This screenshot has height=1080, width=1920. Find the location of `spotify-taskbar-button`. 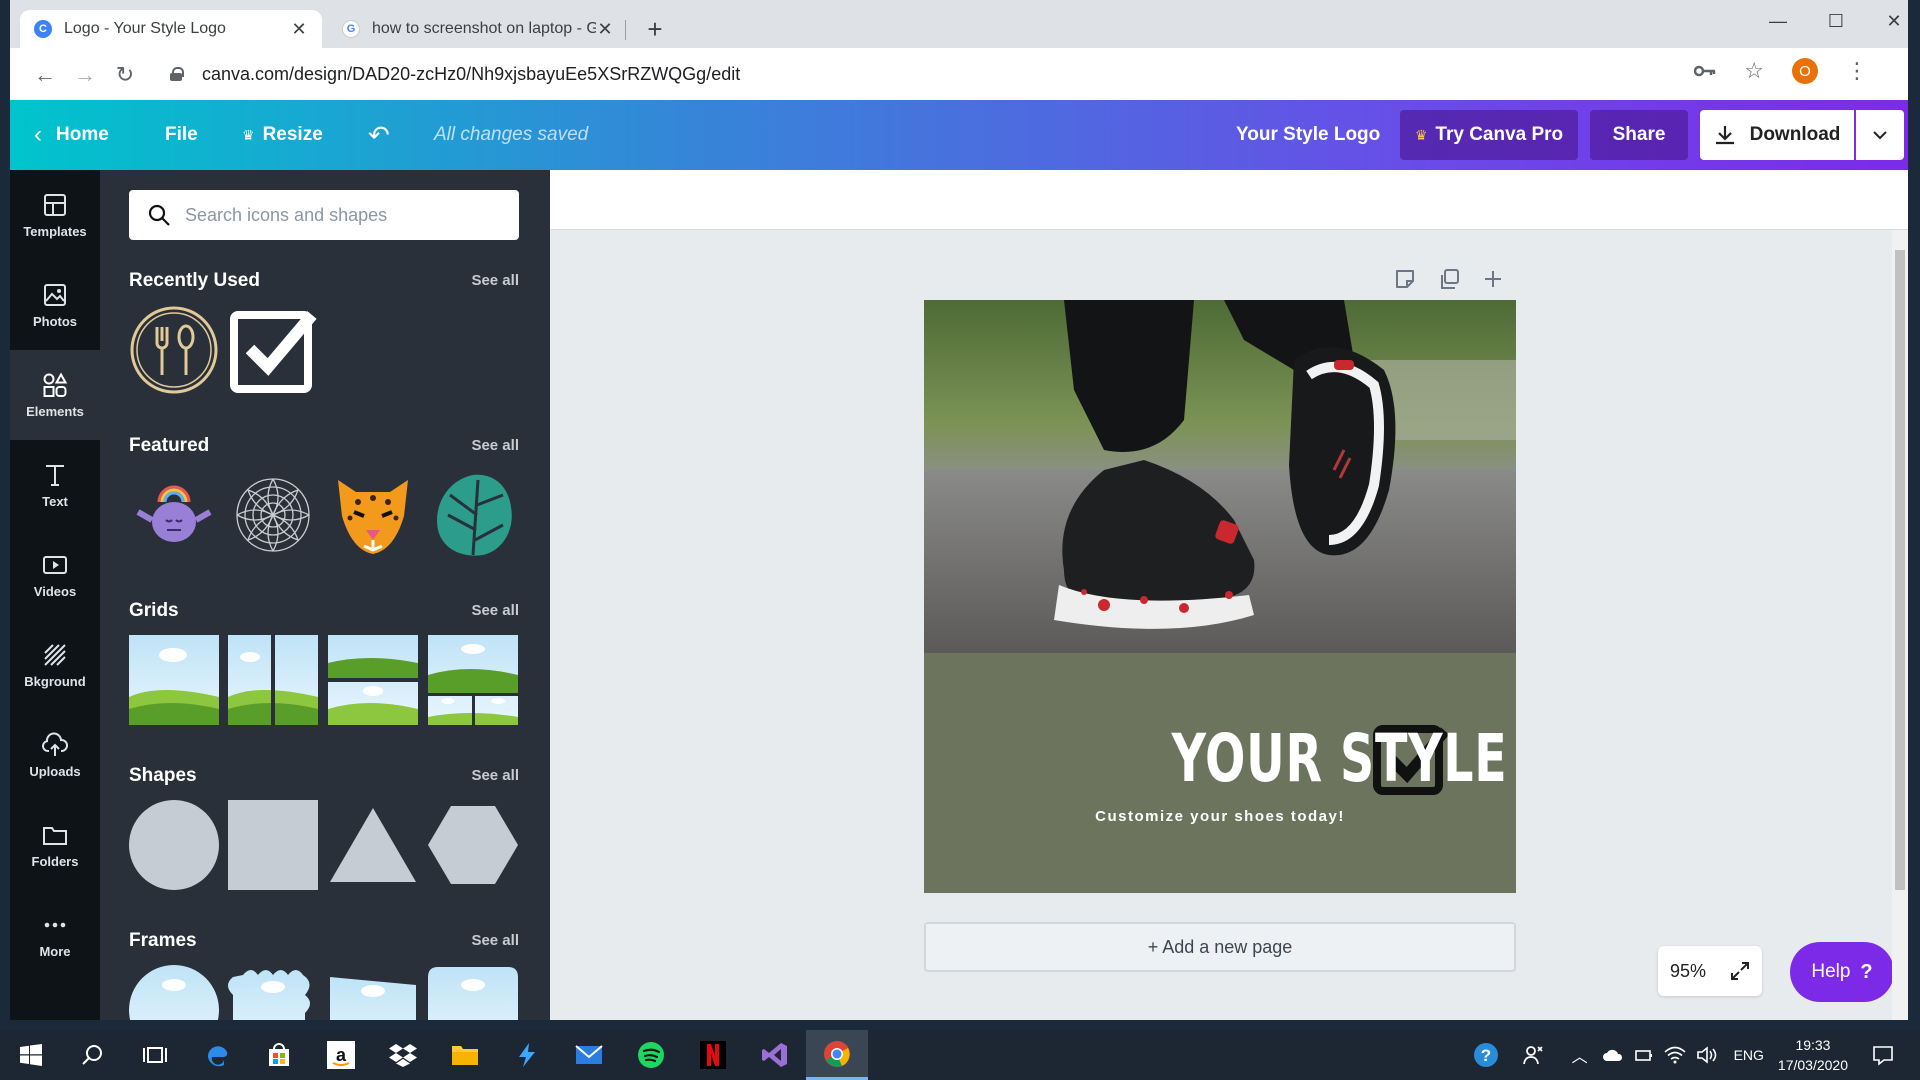

spotify-taskbar-button is located at coordinates (651, 1055).